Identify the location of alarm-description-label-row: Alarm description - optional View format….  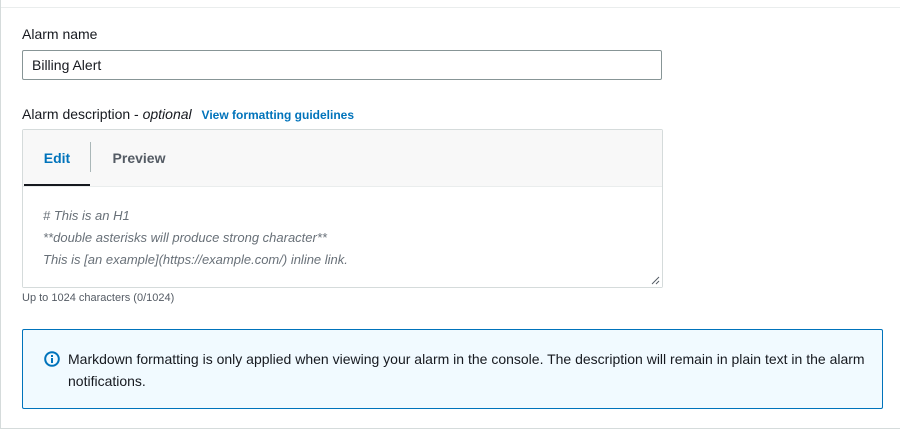
(188, 114).